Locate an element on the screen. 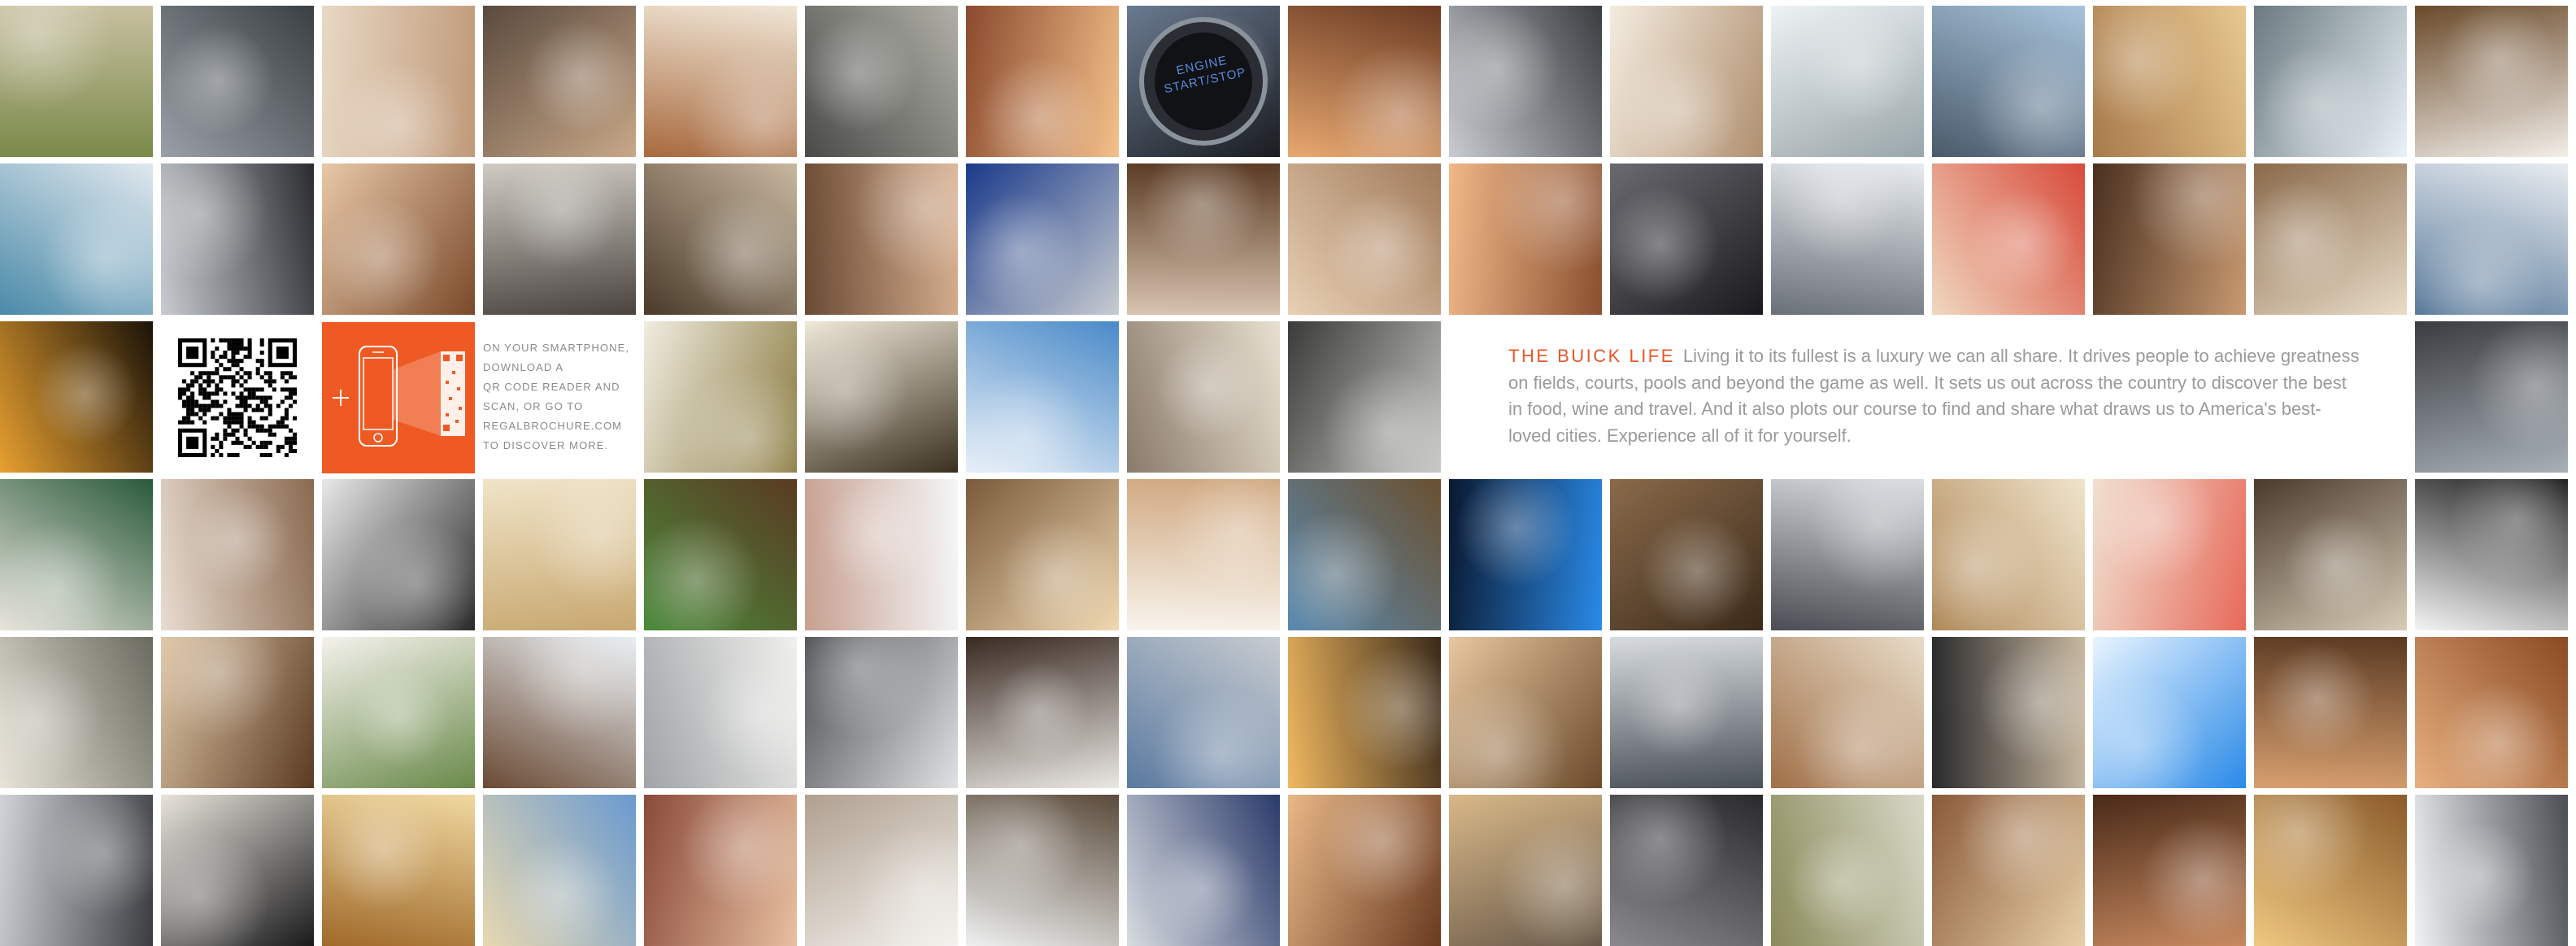 Image resolution: width=2576 pixels, height=946 pixels. photo-tile-engine-start-button: ENGINE START/STOP is located at coordinates (1204, 81).